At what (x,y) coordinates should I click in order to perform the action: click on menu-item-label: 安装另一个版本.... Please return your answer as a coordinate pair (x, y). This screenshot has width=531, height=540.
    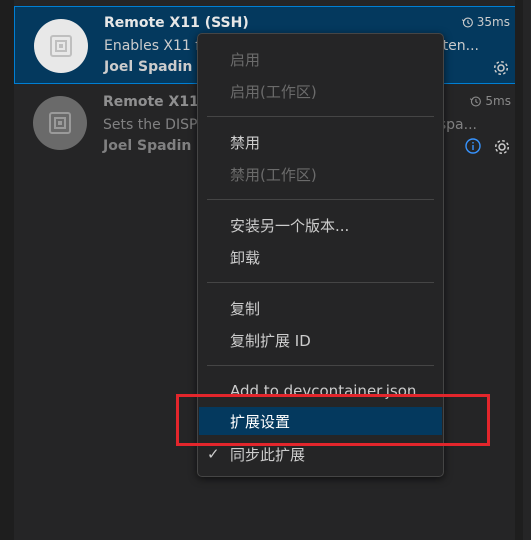
    Looking at the image, I should click on (290, 225).